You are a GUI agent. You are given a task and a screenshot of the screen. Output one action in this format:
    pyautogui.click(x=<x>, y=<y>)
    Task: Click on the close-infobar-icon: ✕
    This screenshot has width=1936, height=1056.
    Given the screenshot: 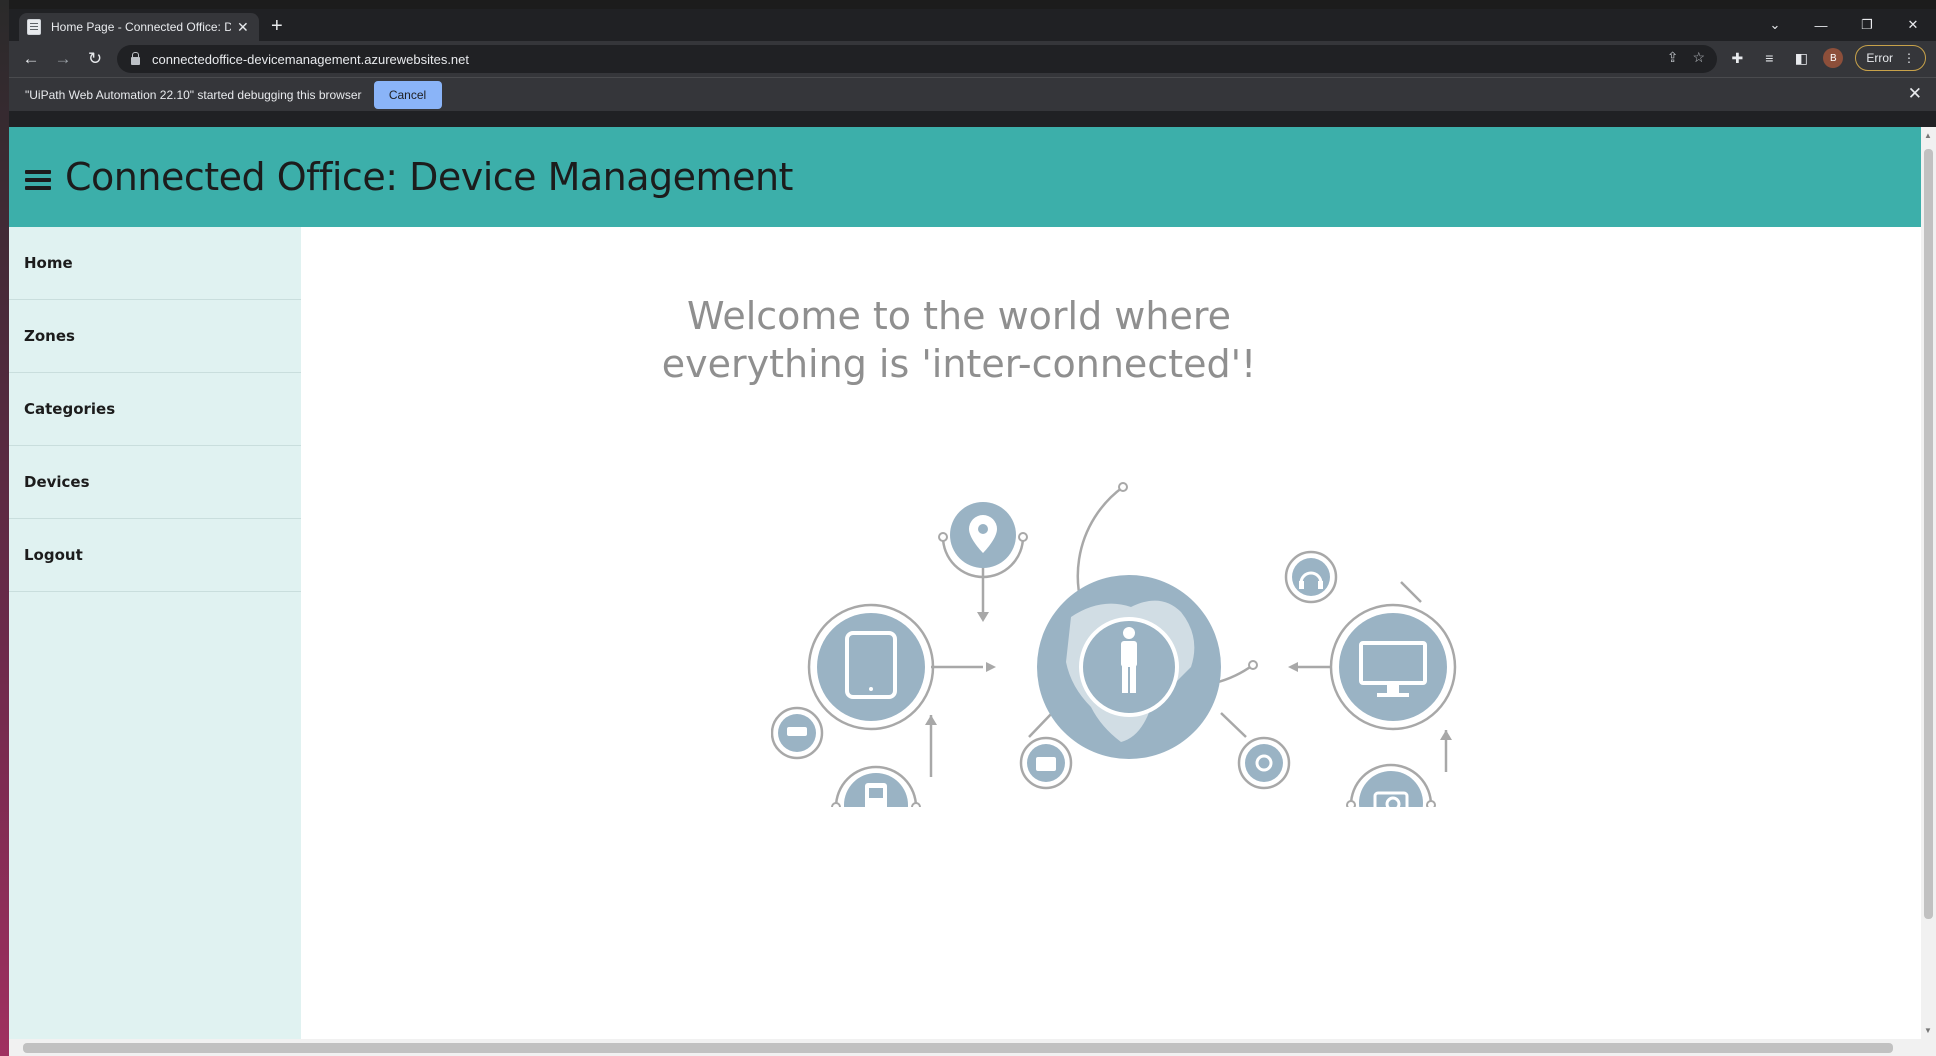 What is the action you would take?
    pyautogui.click(x=1915, y=94)
    